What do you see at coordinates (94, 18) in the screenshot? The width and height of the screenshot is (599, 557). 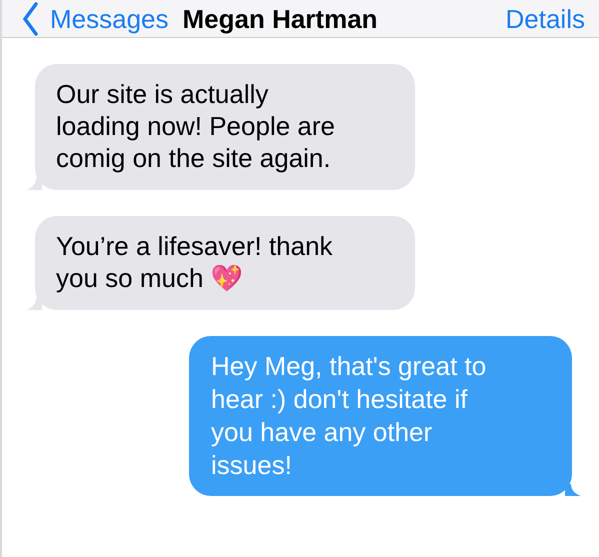 I see `back-button: Messages` at bounding box center [94, 18].